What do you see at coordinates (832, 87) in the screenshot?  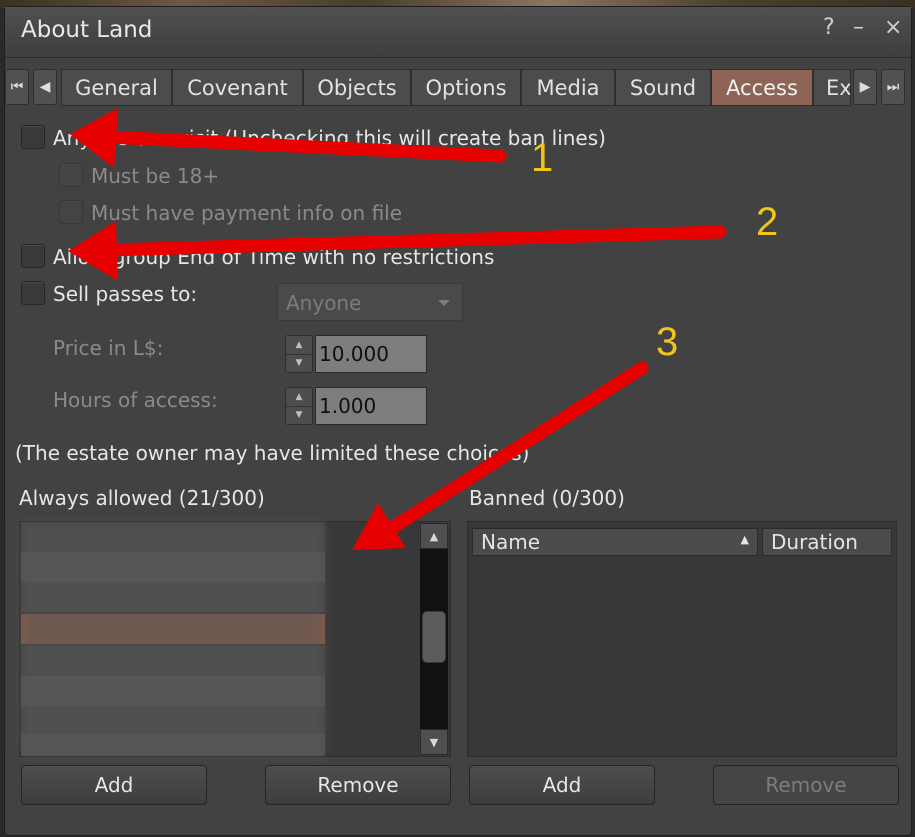 I see `tab-experiences: Ex` at bounding box center [832, 87].